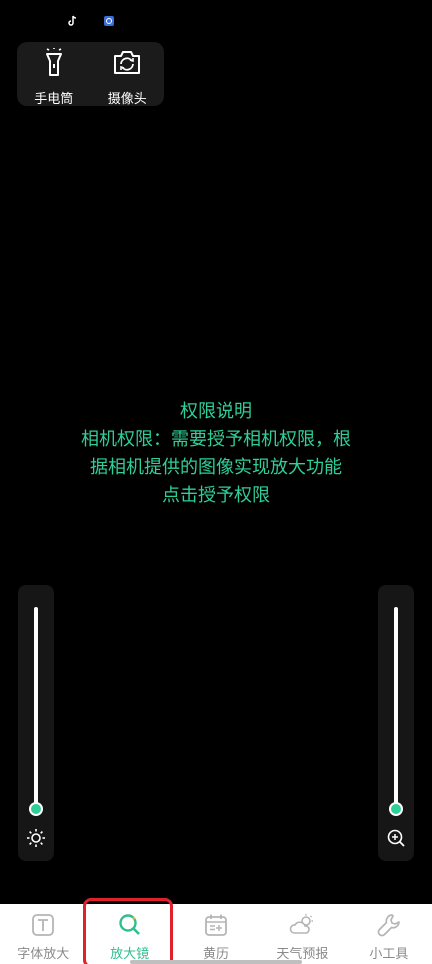 The width and height of the screenshot is (432, 964). I want to click on camera-button: 摄像头, so click(128, 74).